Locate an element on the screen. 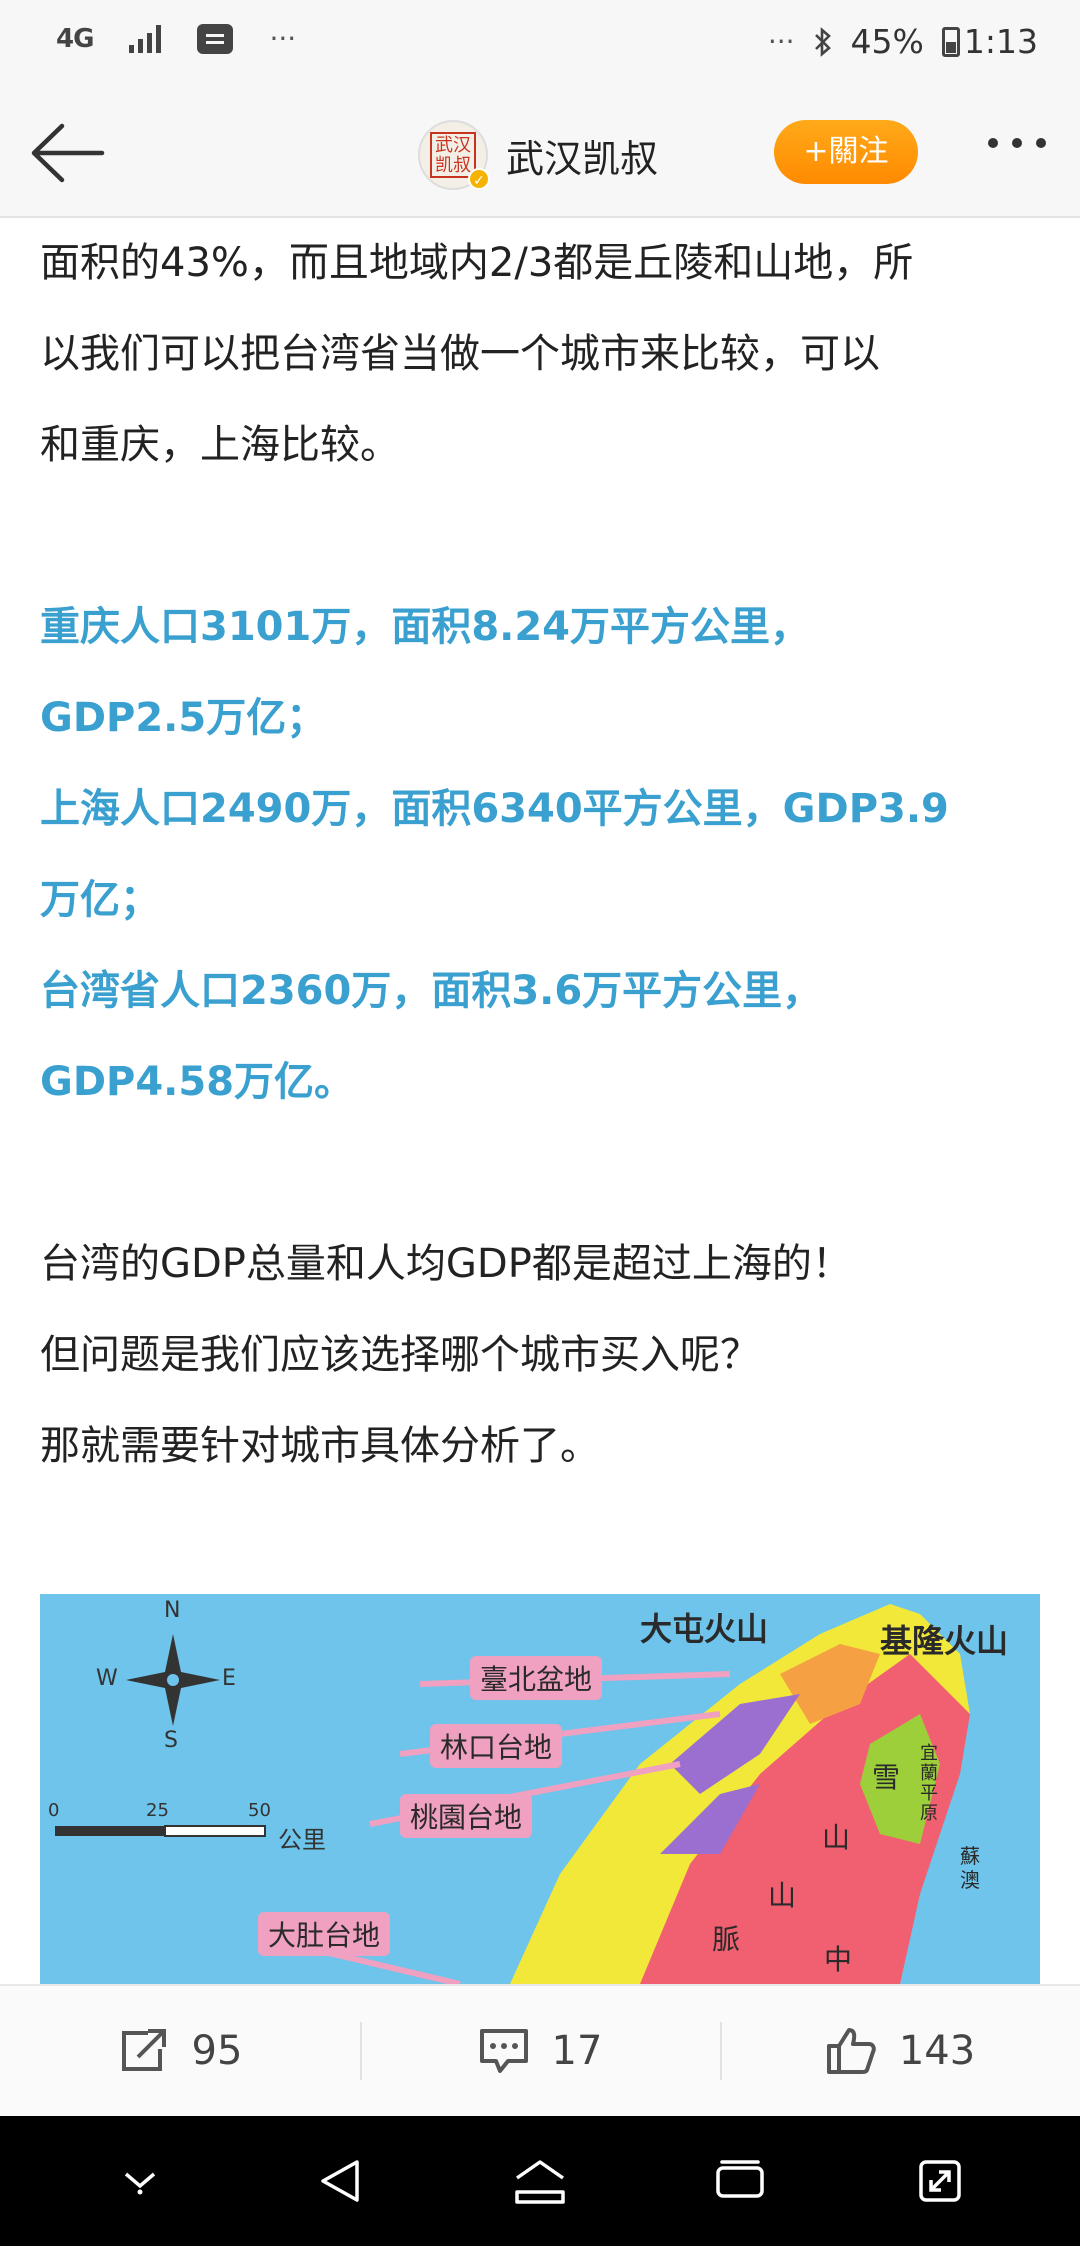 This screenshot has width=1080, height=2246. comment-icon is located at coordinates (503, 2051).